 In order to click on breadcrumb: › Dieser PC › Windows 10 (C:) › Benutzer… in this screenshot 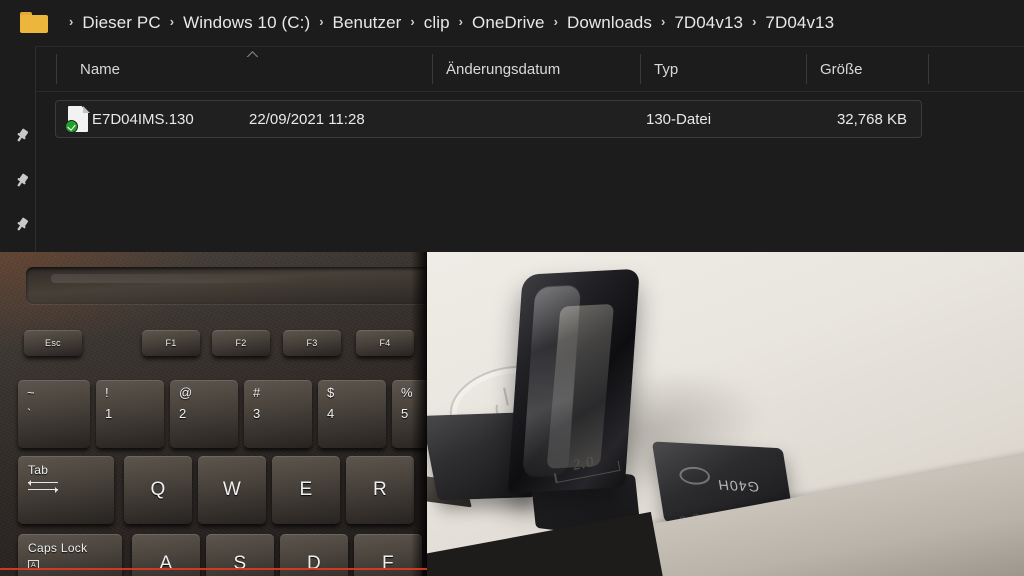, I will do `click(447, 23)`.